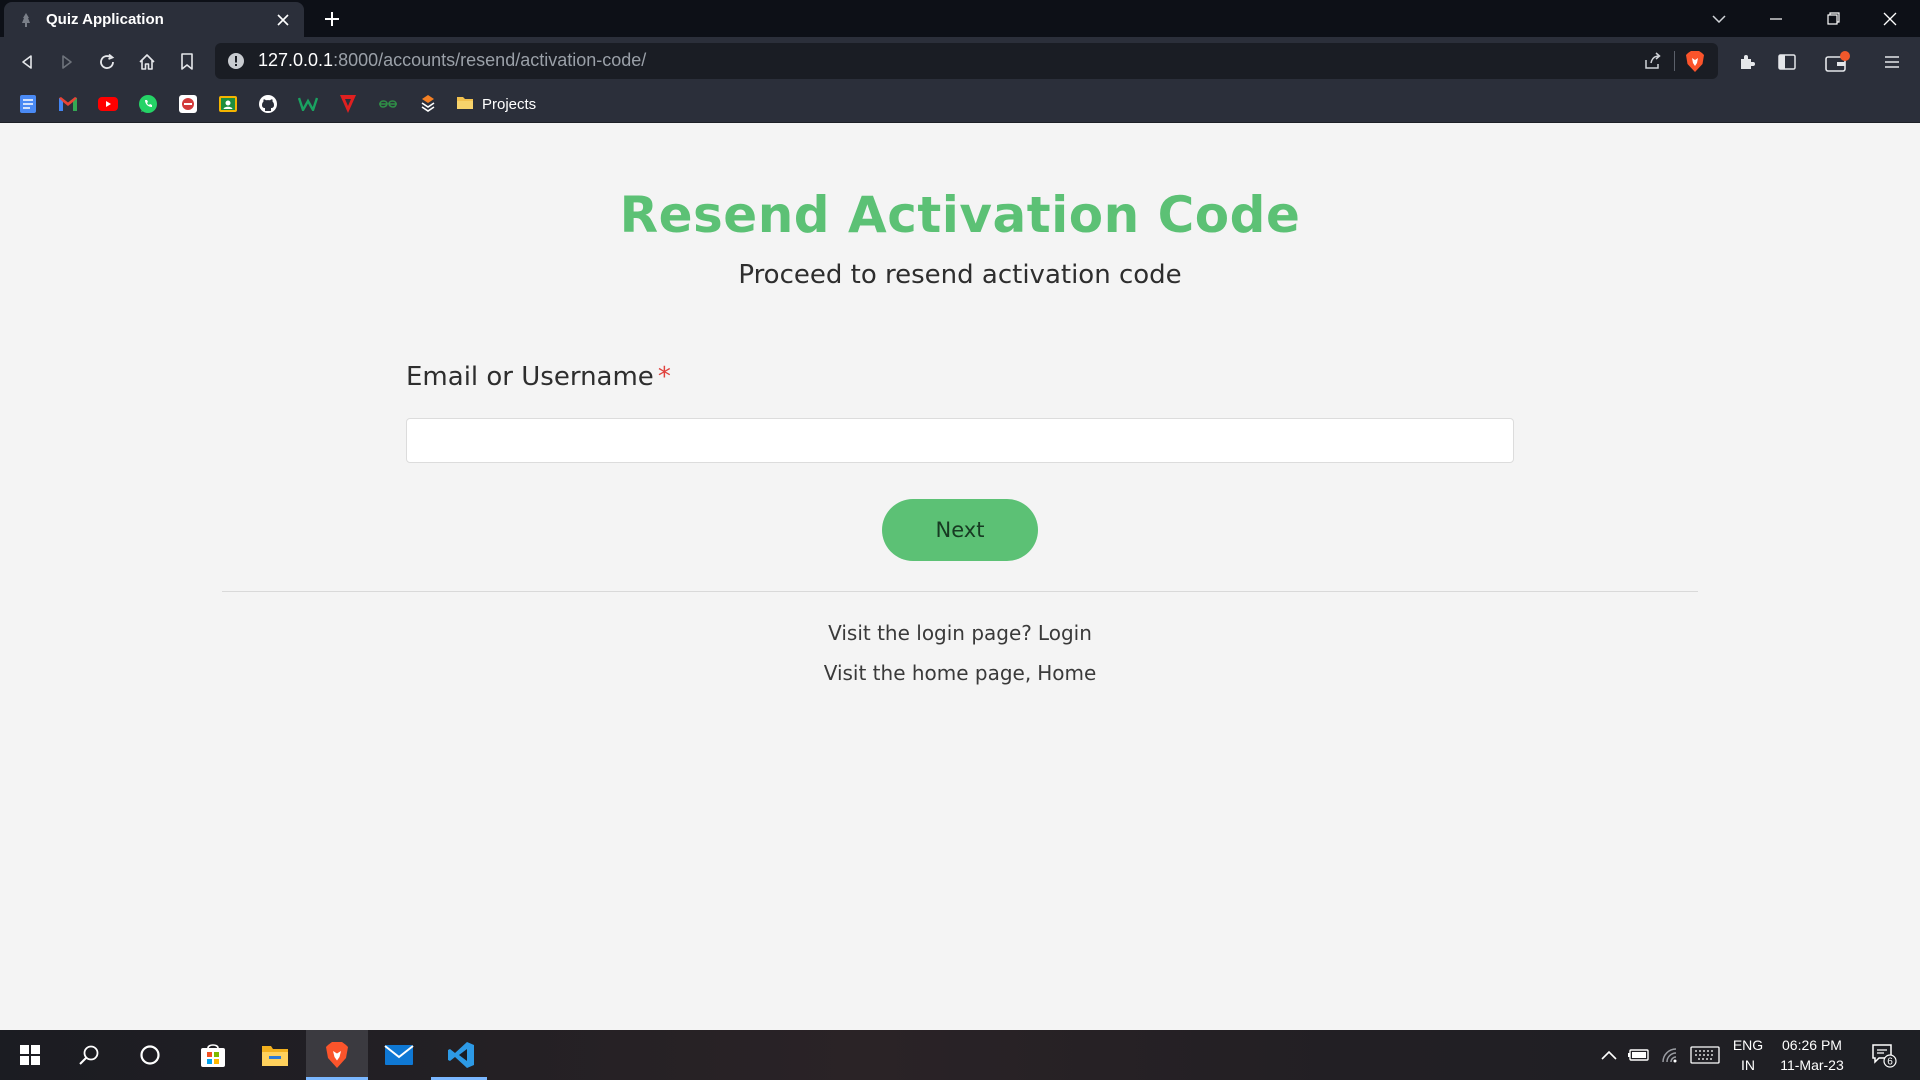 Image resolution: width=1920 pixels, height=1080 pixels. I want to click on home-icon, so click(147, 62).